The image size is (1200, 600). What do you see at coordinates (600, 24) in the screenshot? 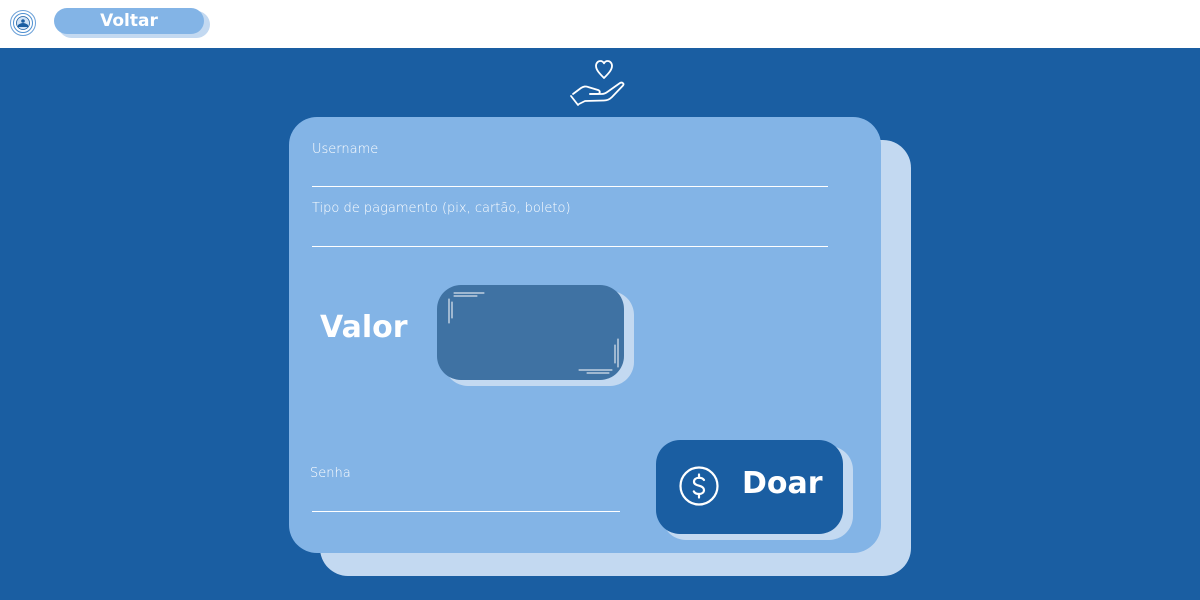
I see `top-bar: Voltar` at bounding box center [600, 24].